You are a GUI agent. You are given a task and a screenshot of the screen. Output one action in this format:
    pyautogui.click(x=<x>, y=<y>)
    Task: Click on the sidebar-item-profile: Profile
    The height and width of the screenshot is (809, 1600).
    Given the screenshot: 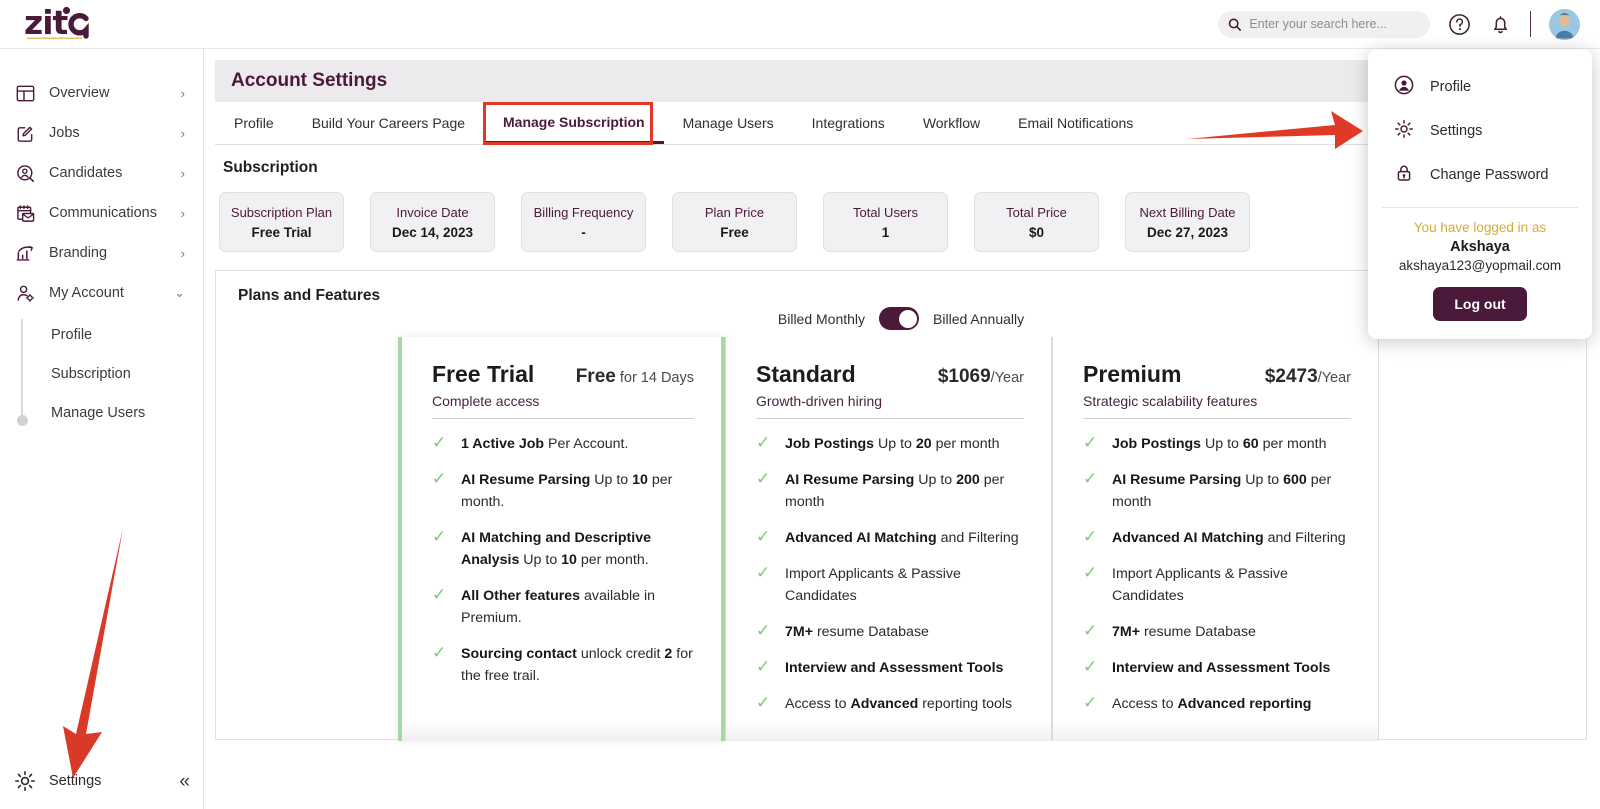 What is the action you would take?
    pyautogui.click(x=101, y=334)
    